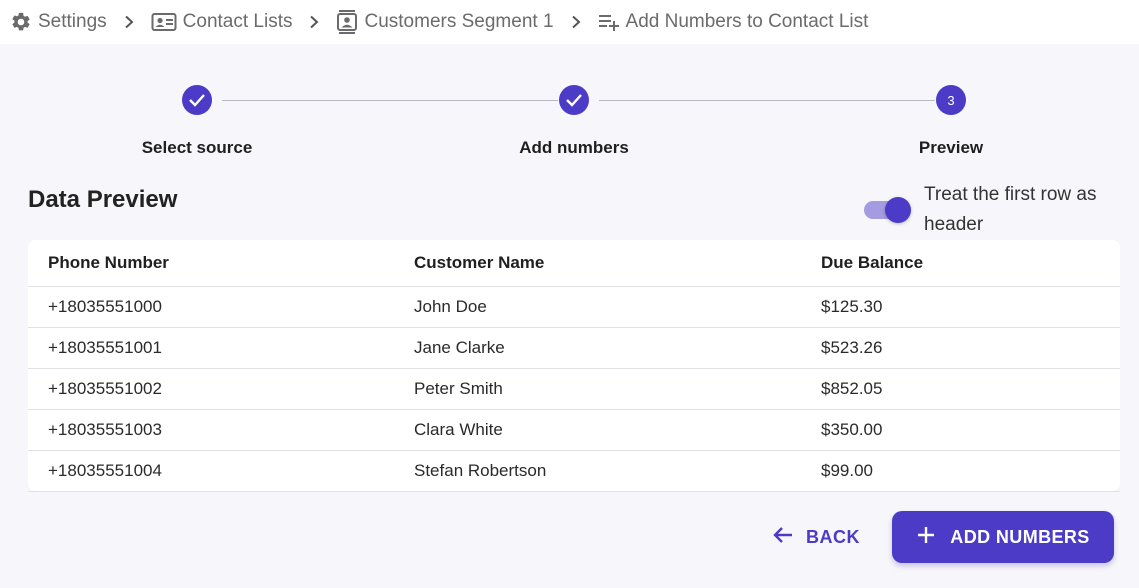 The width and height of the screenshot is (1139, 588). I want to click on header-row-toggle-control: Treat the first row as header, so click(989, 210).